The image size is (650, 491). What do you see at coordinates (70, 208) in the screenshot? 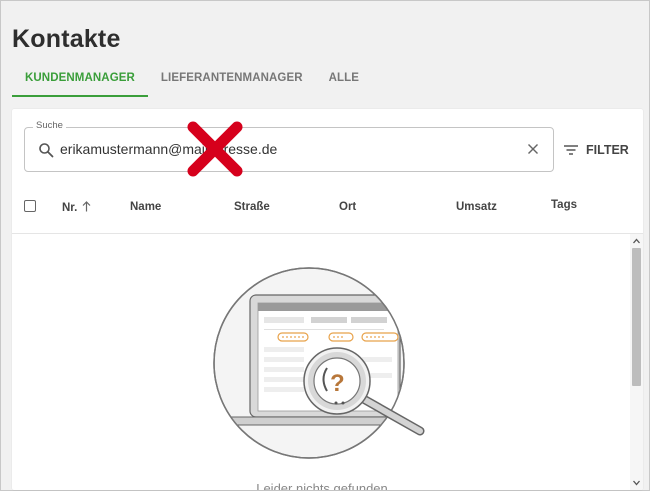
I see `column-nr-label: Nr.` at bounding box center [70, 208].